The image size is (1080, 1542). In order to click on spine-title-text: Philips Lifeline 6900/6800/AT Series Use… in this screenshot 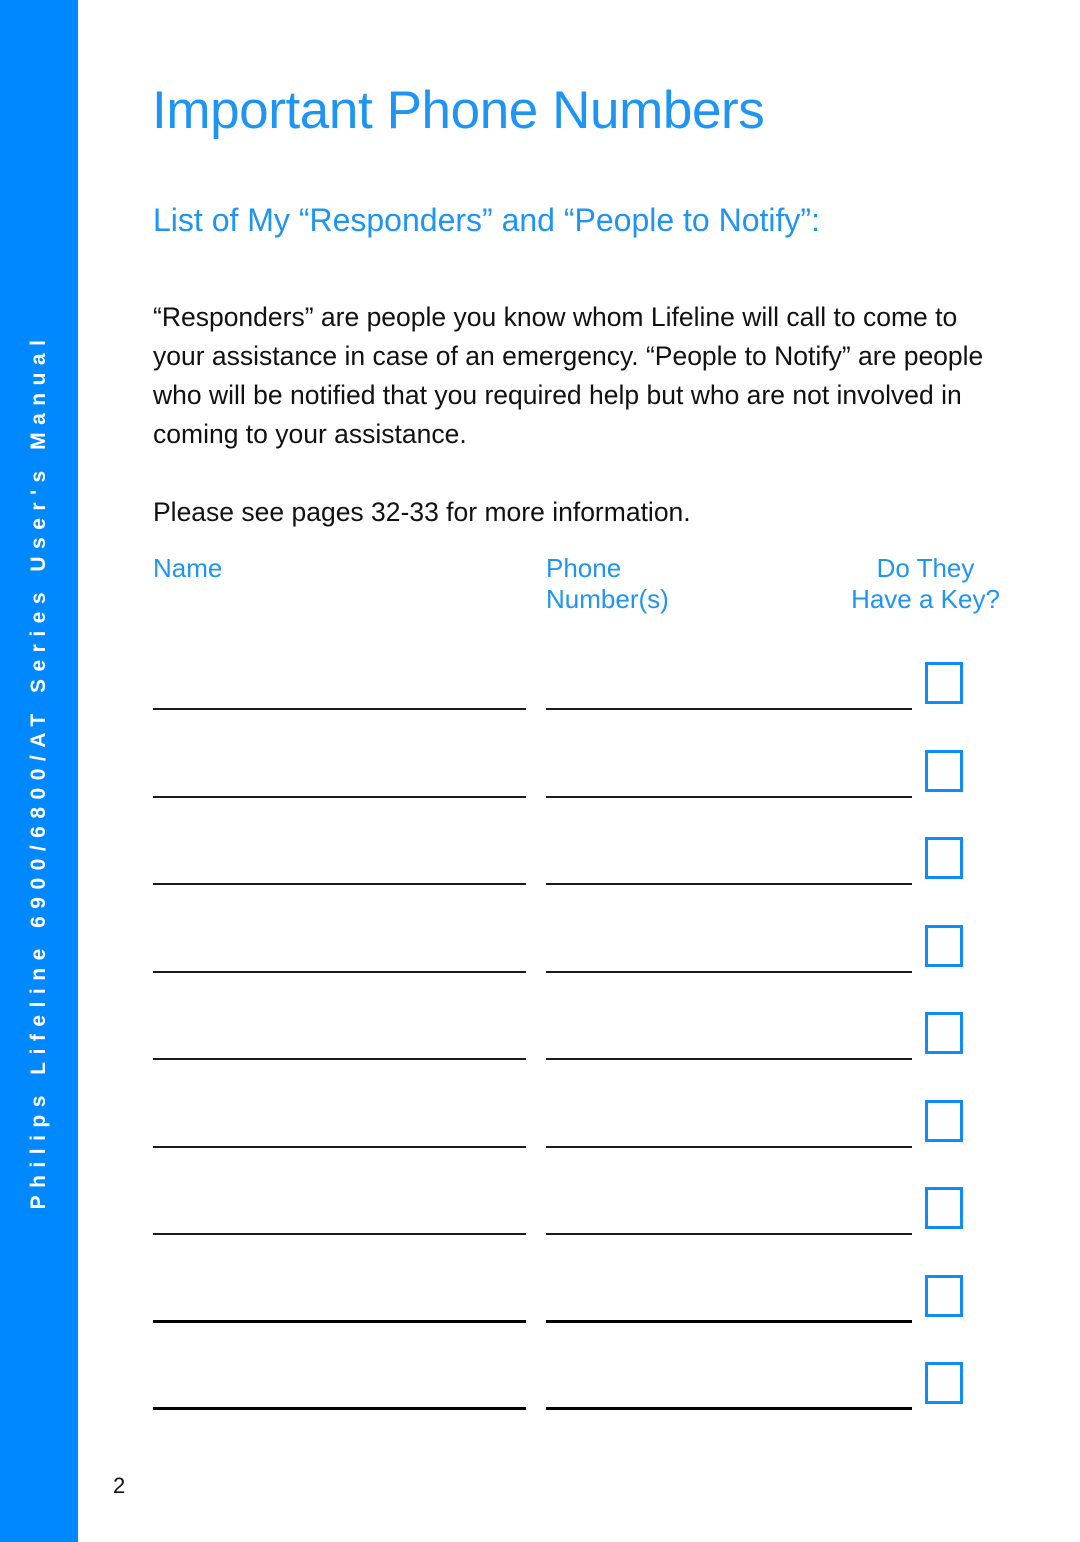, I will do `click(38, 771)`.